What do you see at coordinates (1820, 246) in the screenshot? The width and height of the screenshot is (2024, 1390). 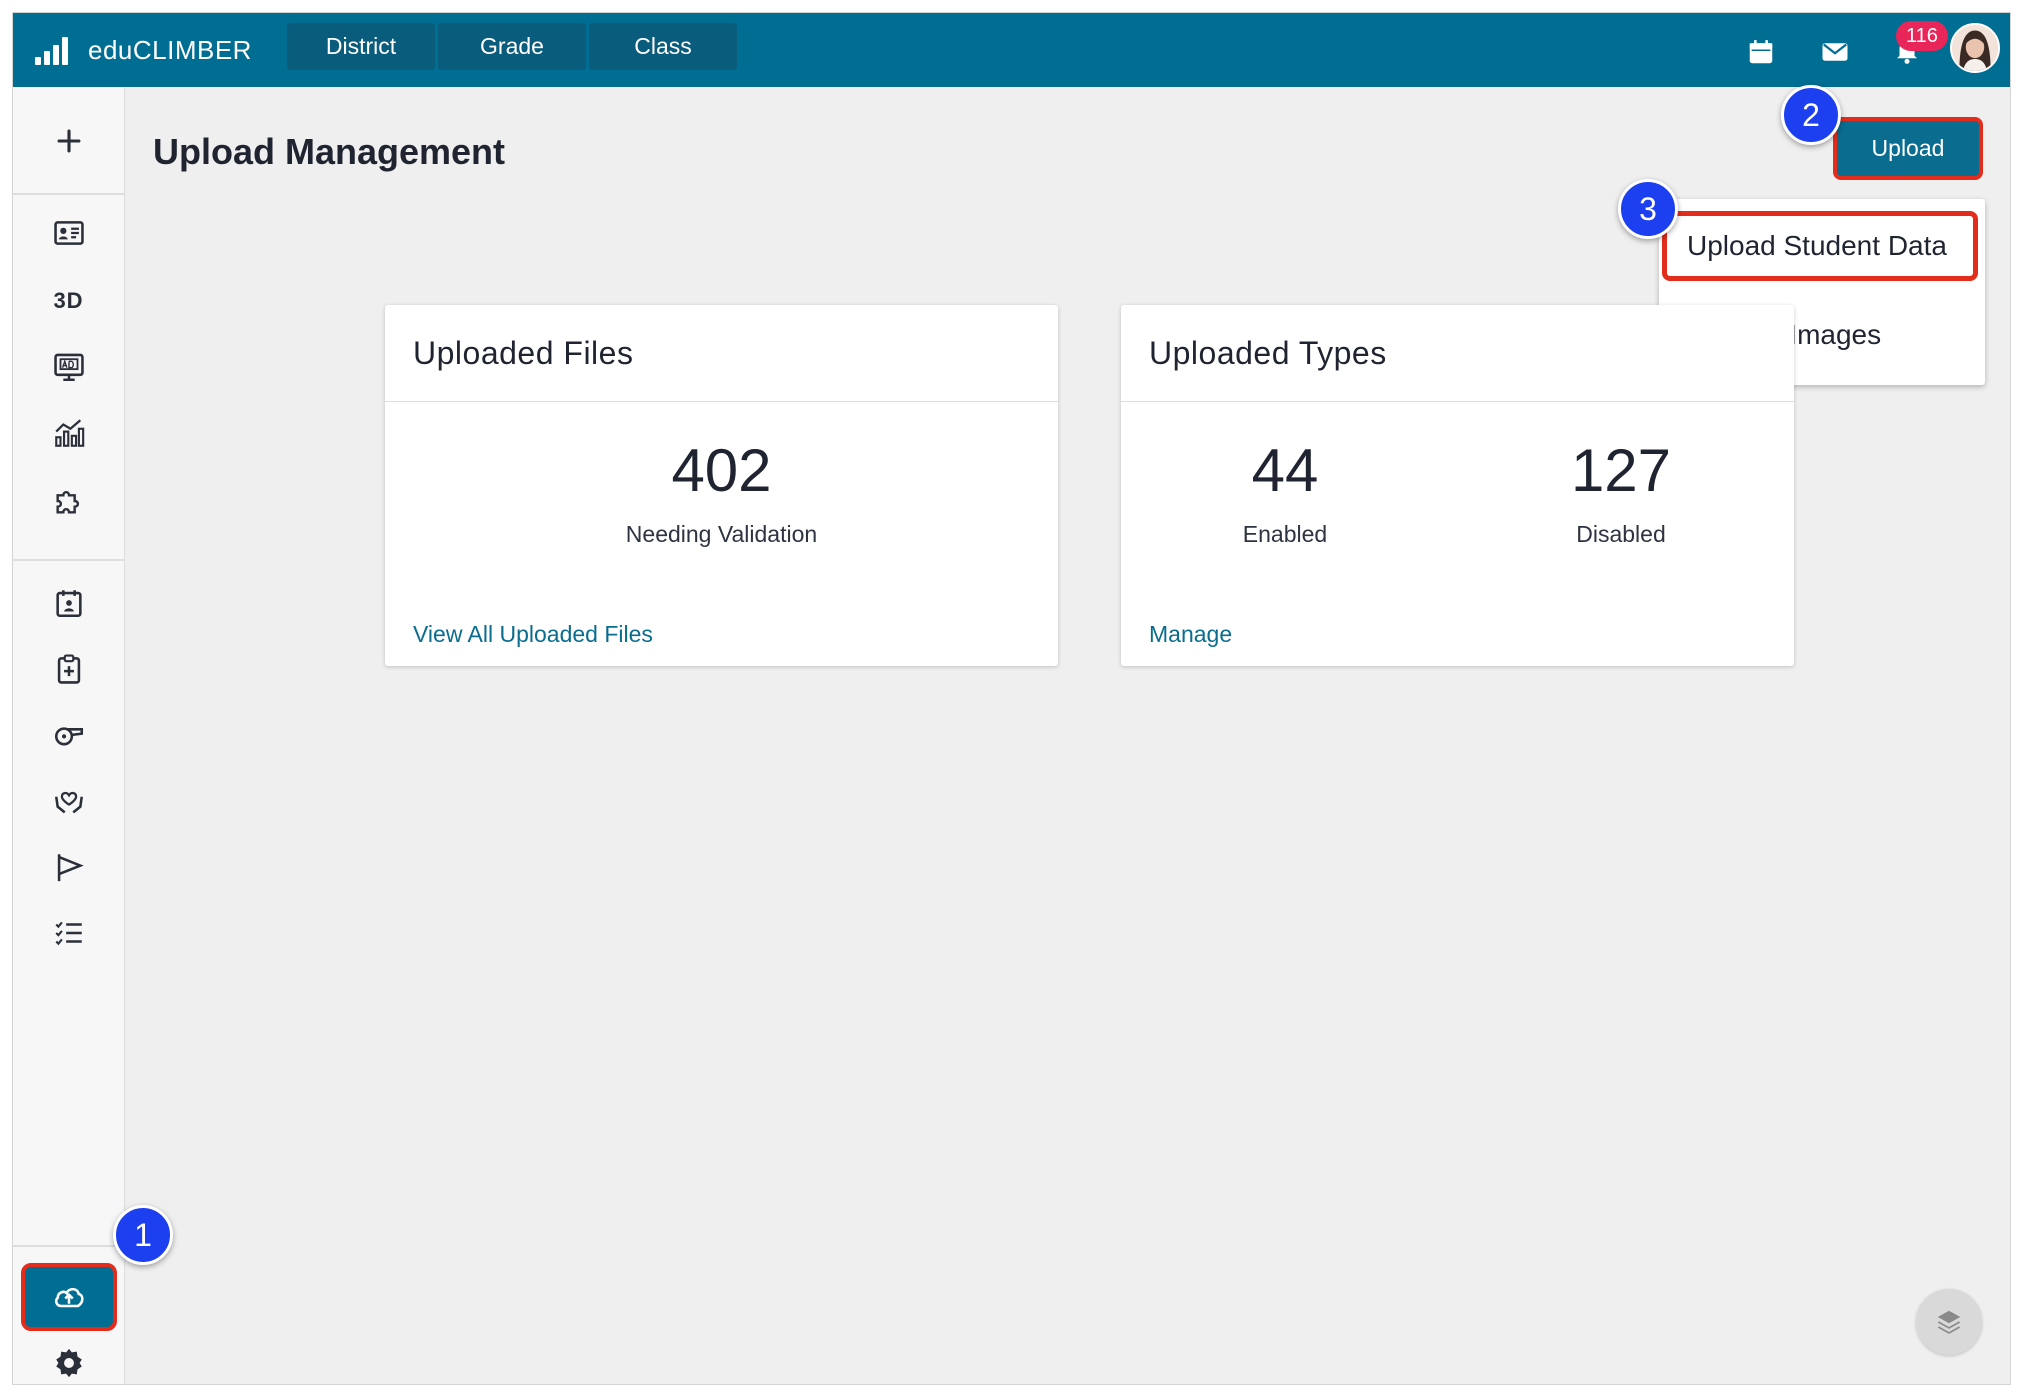 I see `menu-item-upload-student-data: Upload Student Data` at bounding box center [1820, 246].